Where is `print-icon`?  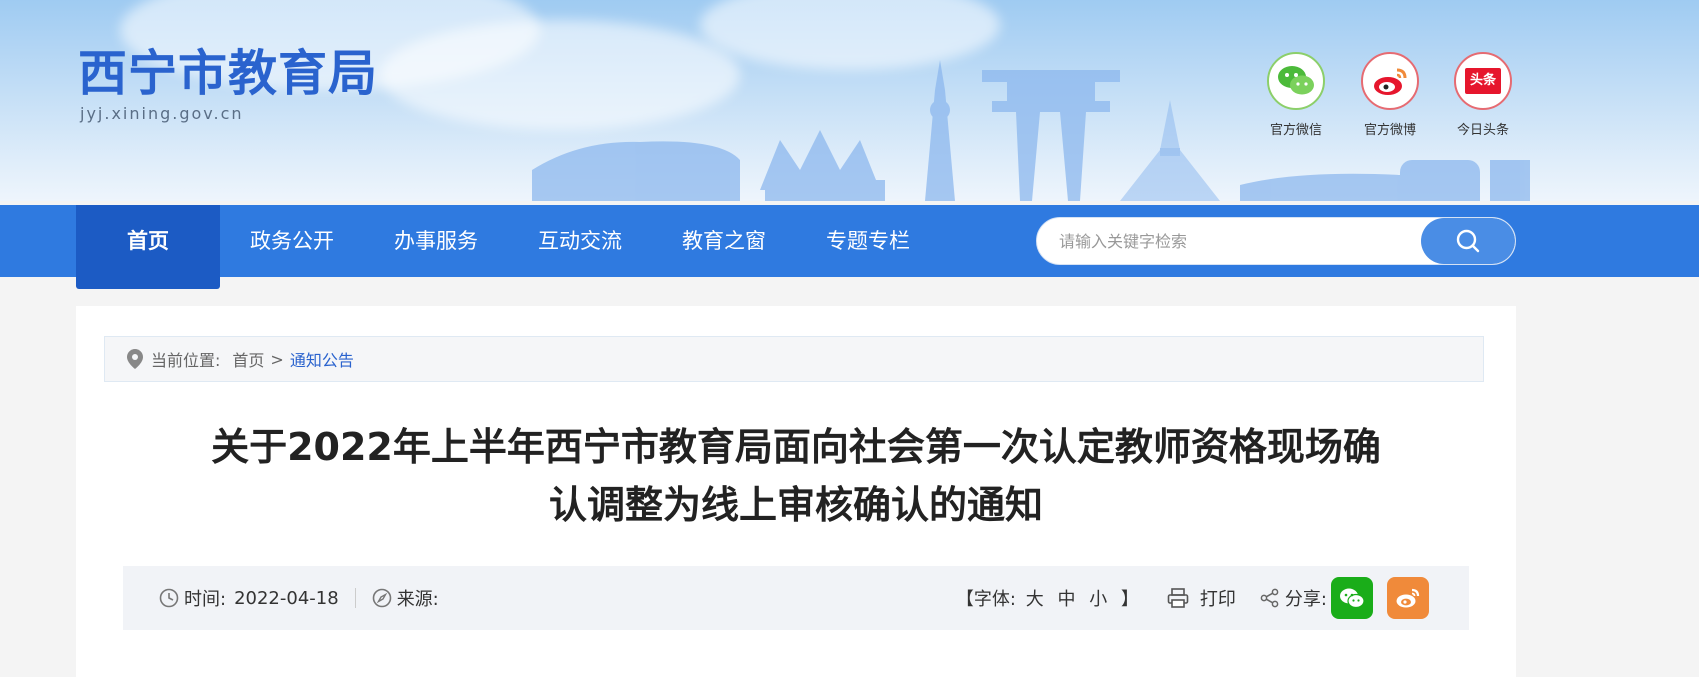 print-icon is located at coordinates (1178, 598).